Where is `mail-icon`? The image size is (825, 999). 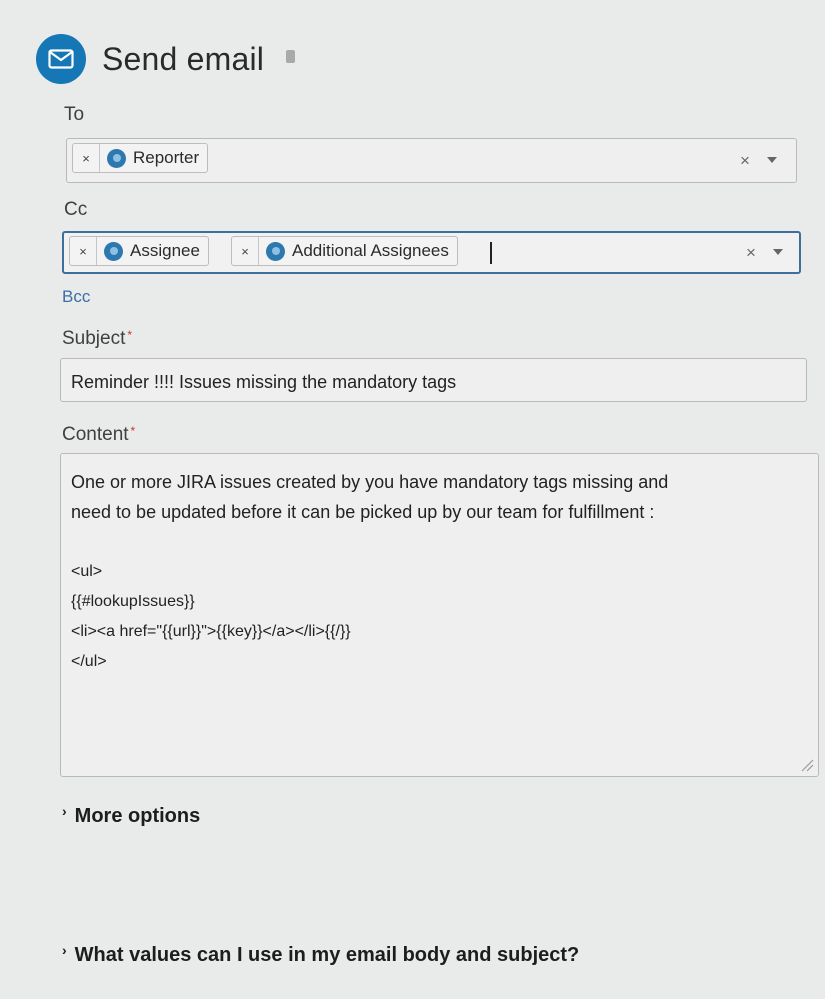
mail-icon is located at coordinates (61, 59).